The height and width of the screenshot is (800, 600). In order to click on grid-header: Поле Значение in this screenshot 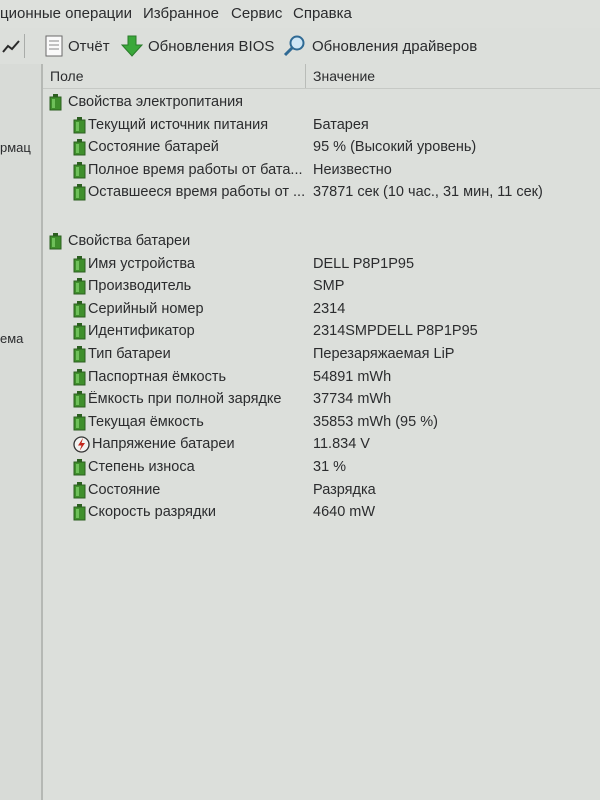, I will do `click(321, 76)`.